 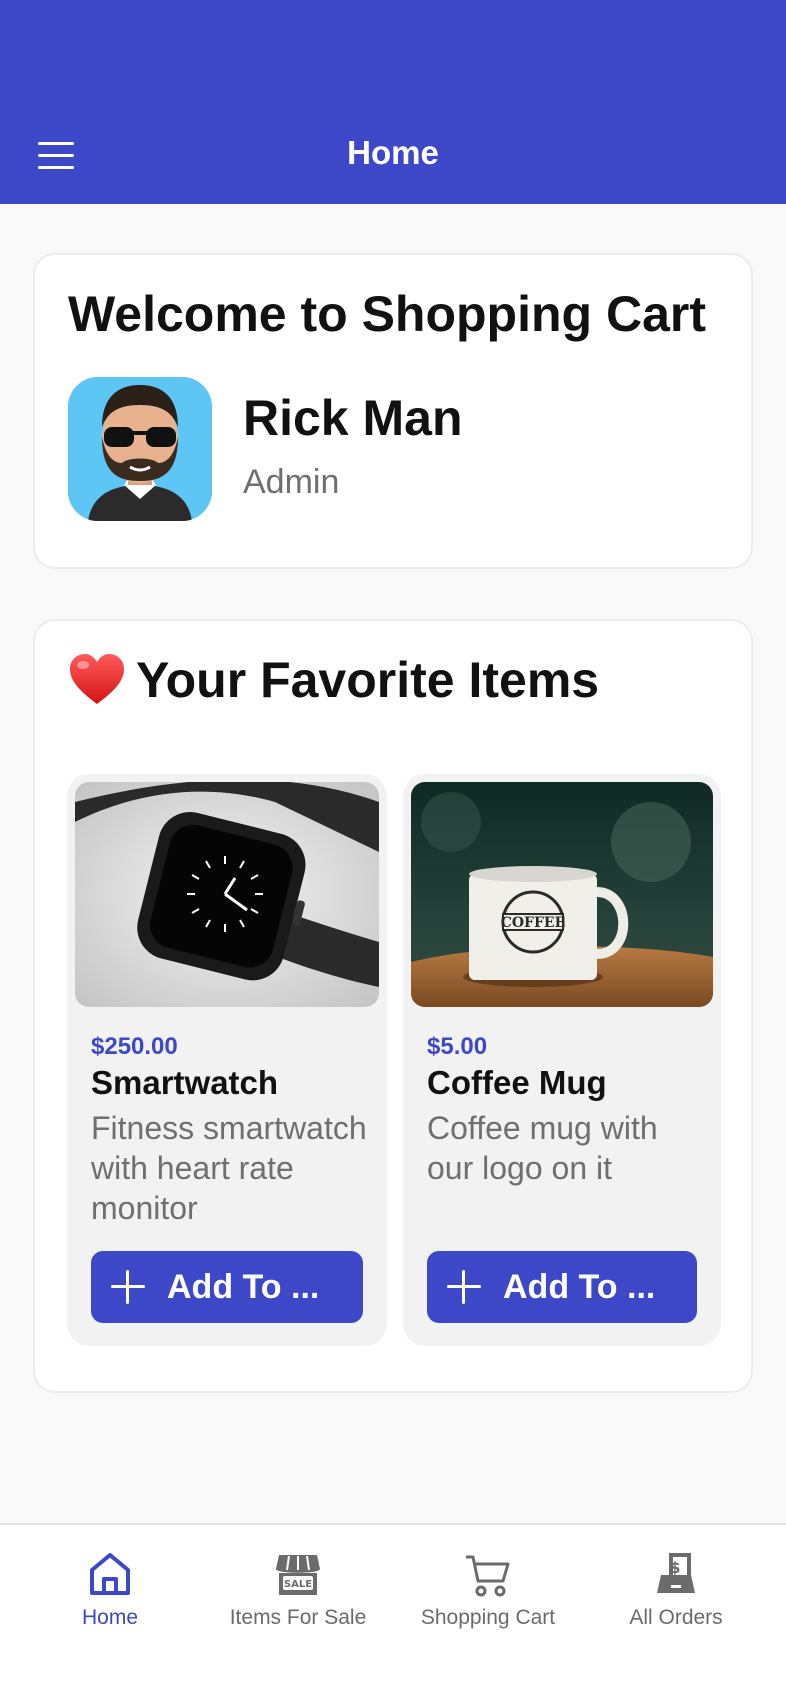 I want to click on product-name: Smartwatch, so click(x=185, y=1082).